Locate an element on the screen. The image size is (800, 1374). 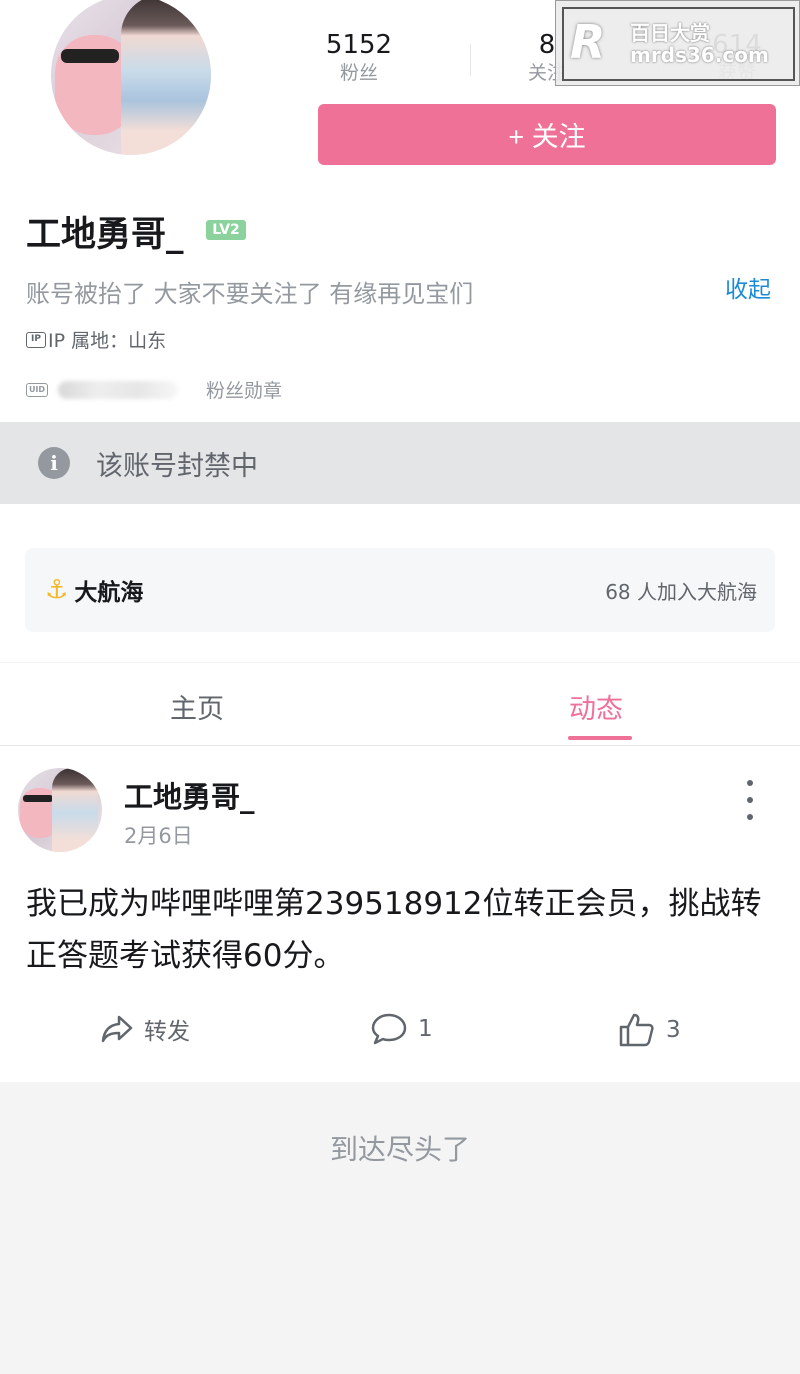
fleet-card: ⚓ 大航海 68 人加入大航海 is located at coordinates (400, 590).